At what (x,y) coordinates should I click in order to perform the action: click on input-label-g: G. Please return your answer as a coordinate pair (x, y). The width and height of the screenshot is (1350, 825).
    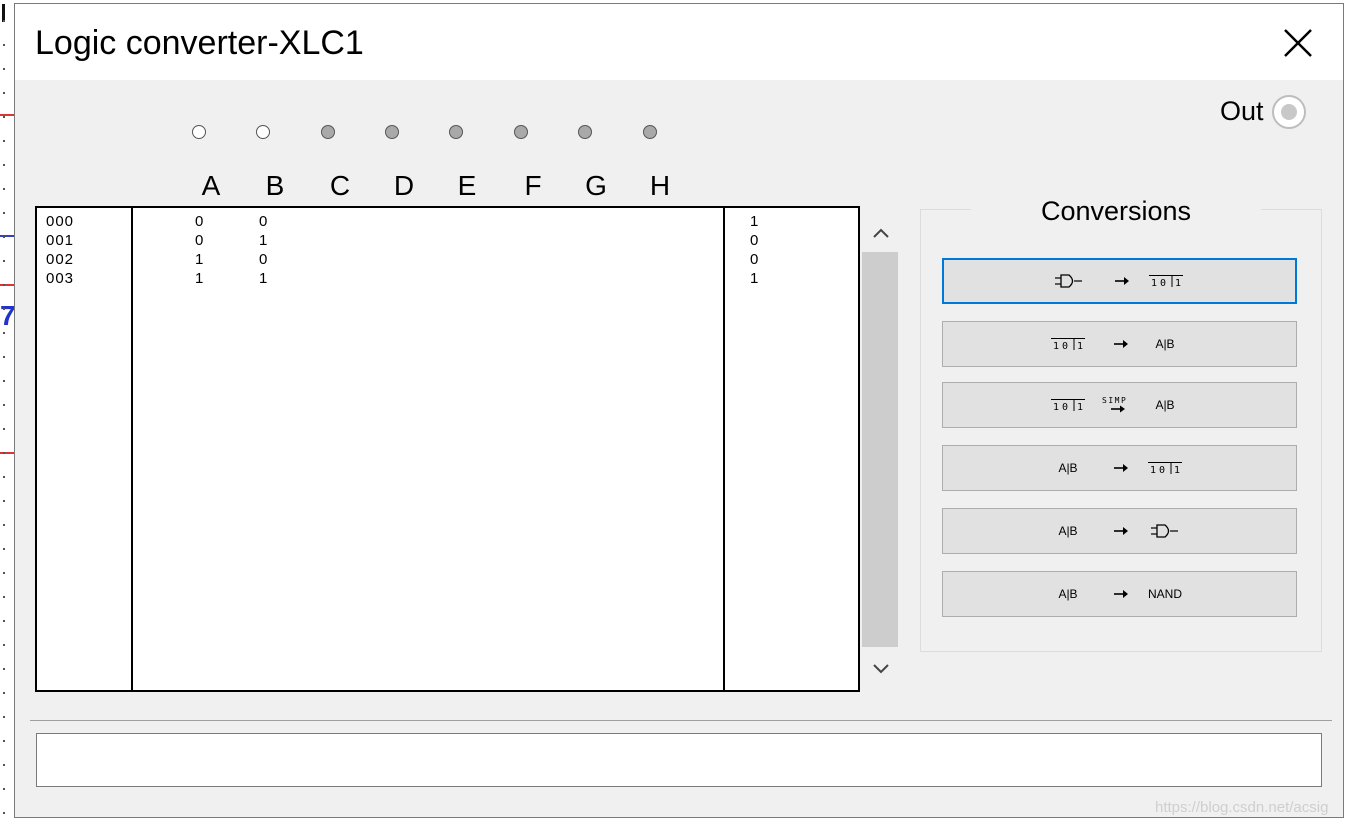
    Looking at the image, I should click on (596, 186).